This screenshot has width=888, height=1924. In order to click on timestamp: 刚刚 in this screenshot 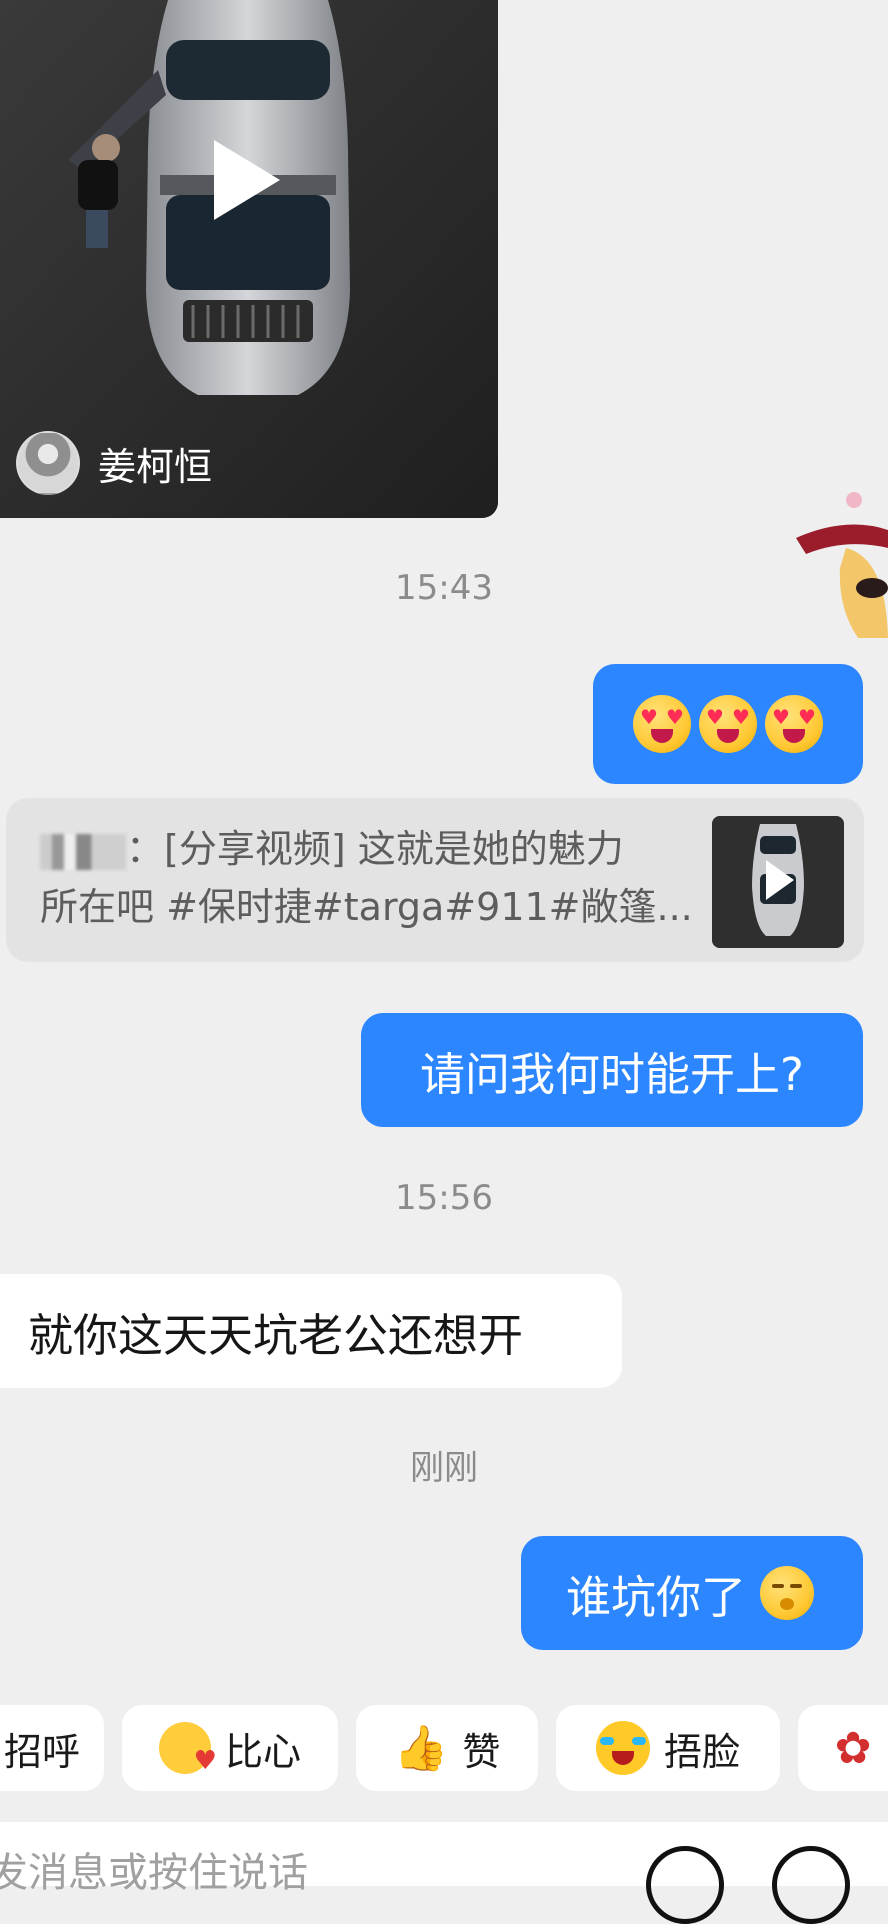, I will do `click(444, 1468)`.